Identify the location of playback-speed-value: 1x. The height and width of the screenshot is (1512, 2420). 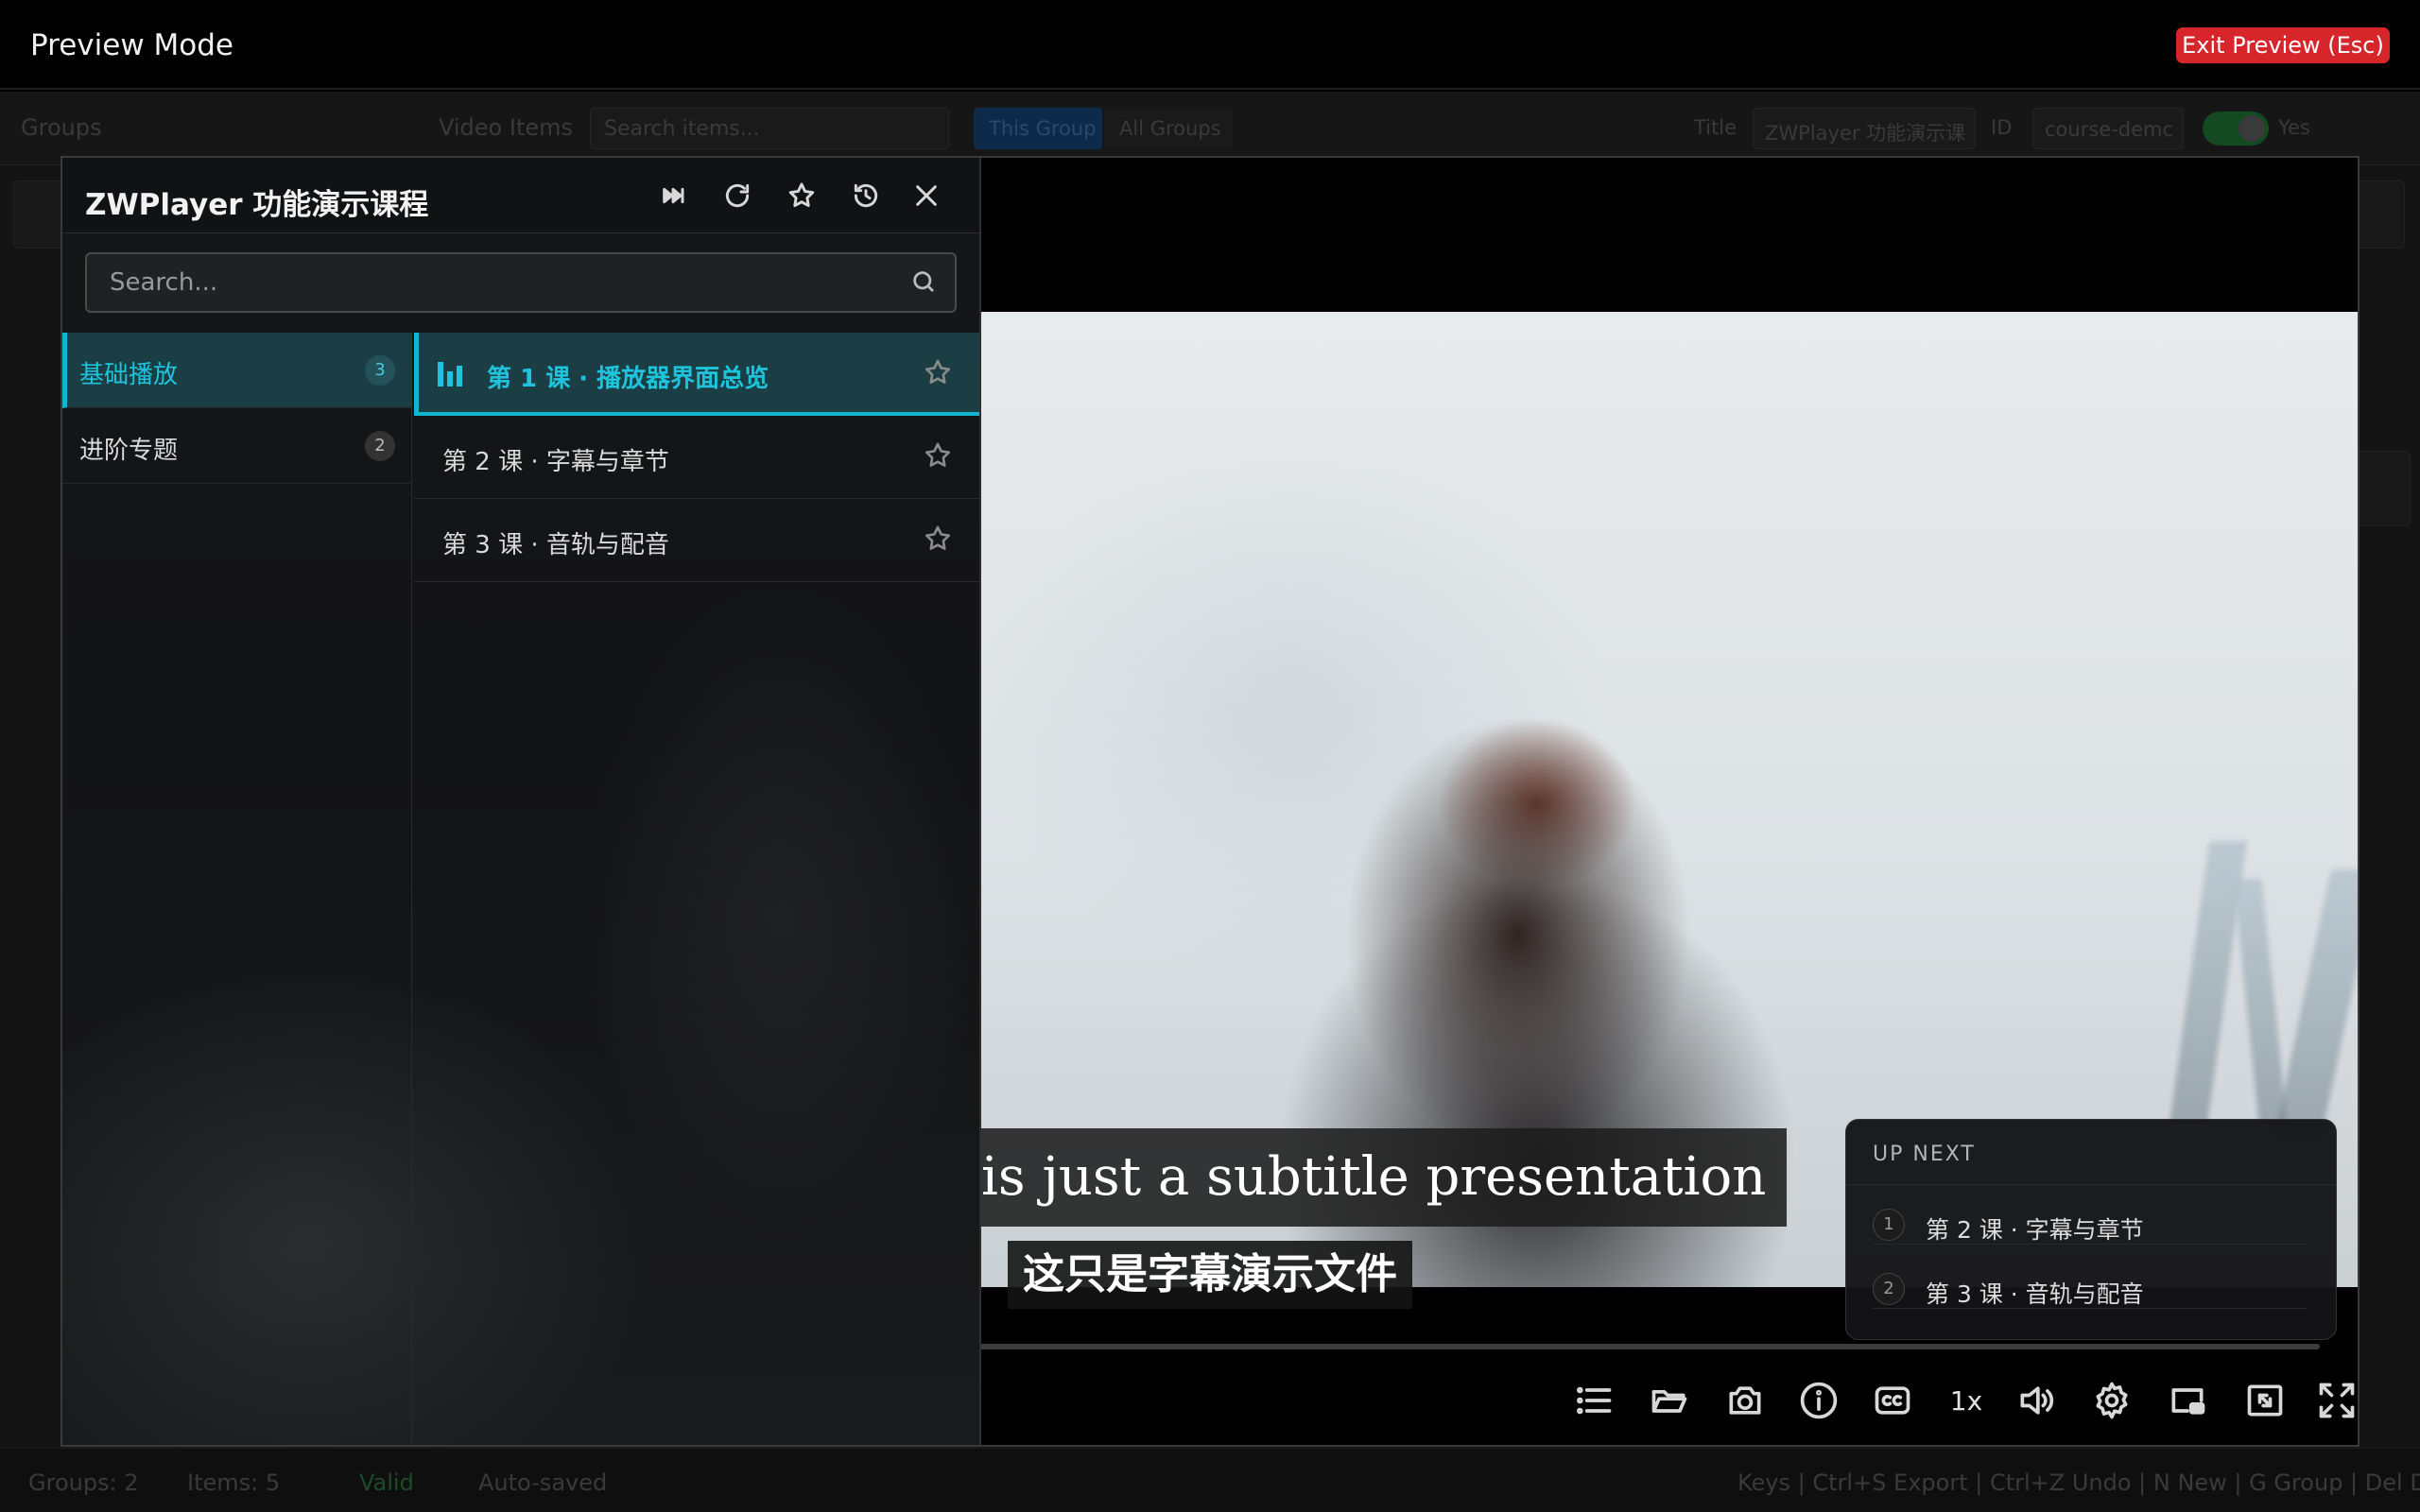
(1966, 1400).